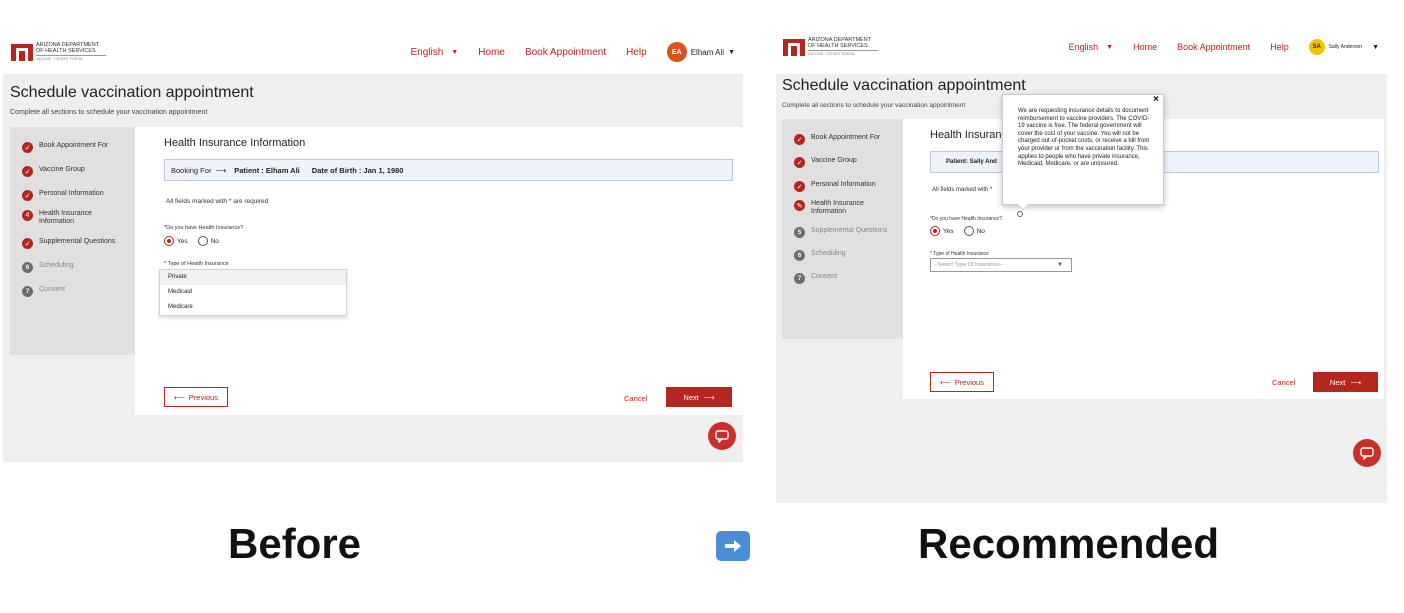 Image resolution: width=1404 pixels, height=613 pixels. I want to click on step-number-icon: 4, so click(27, 215).